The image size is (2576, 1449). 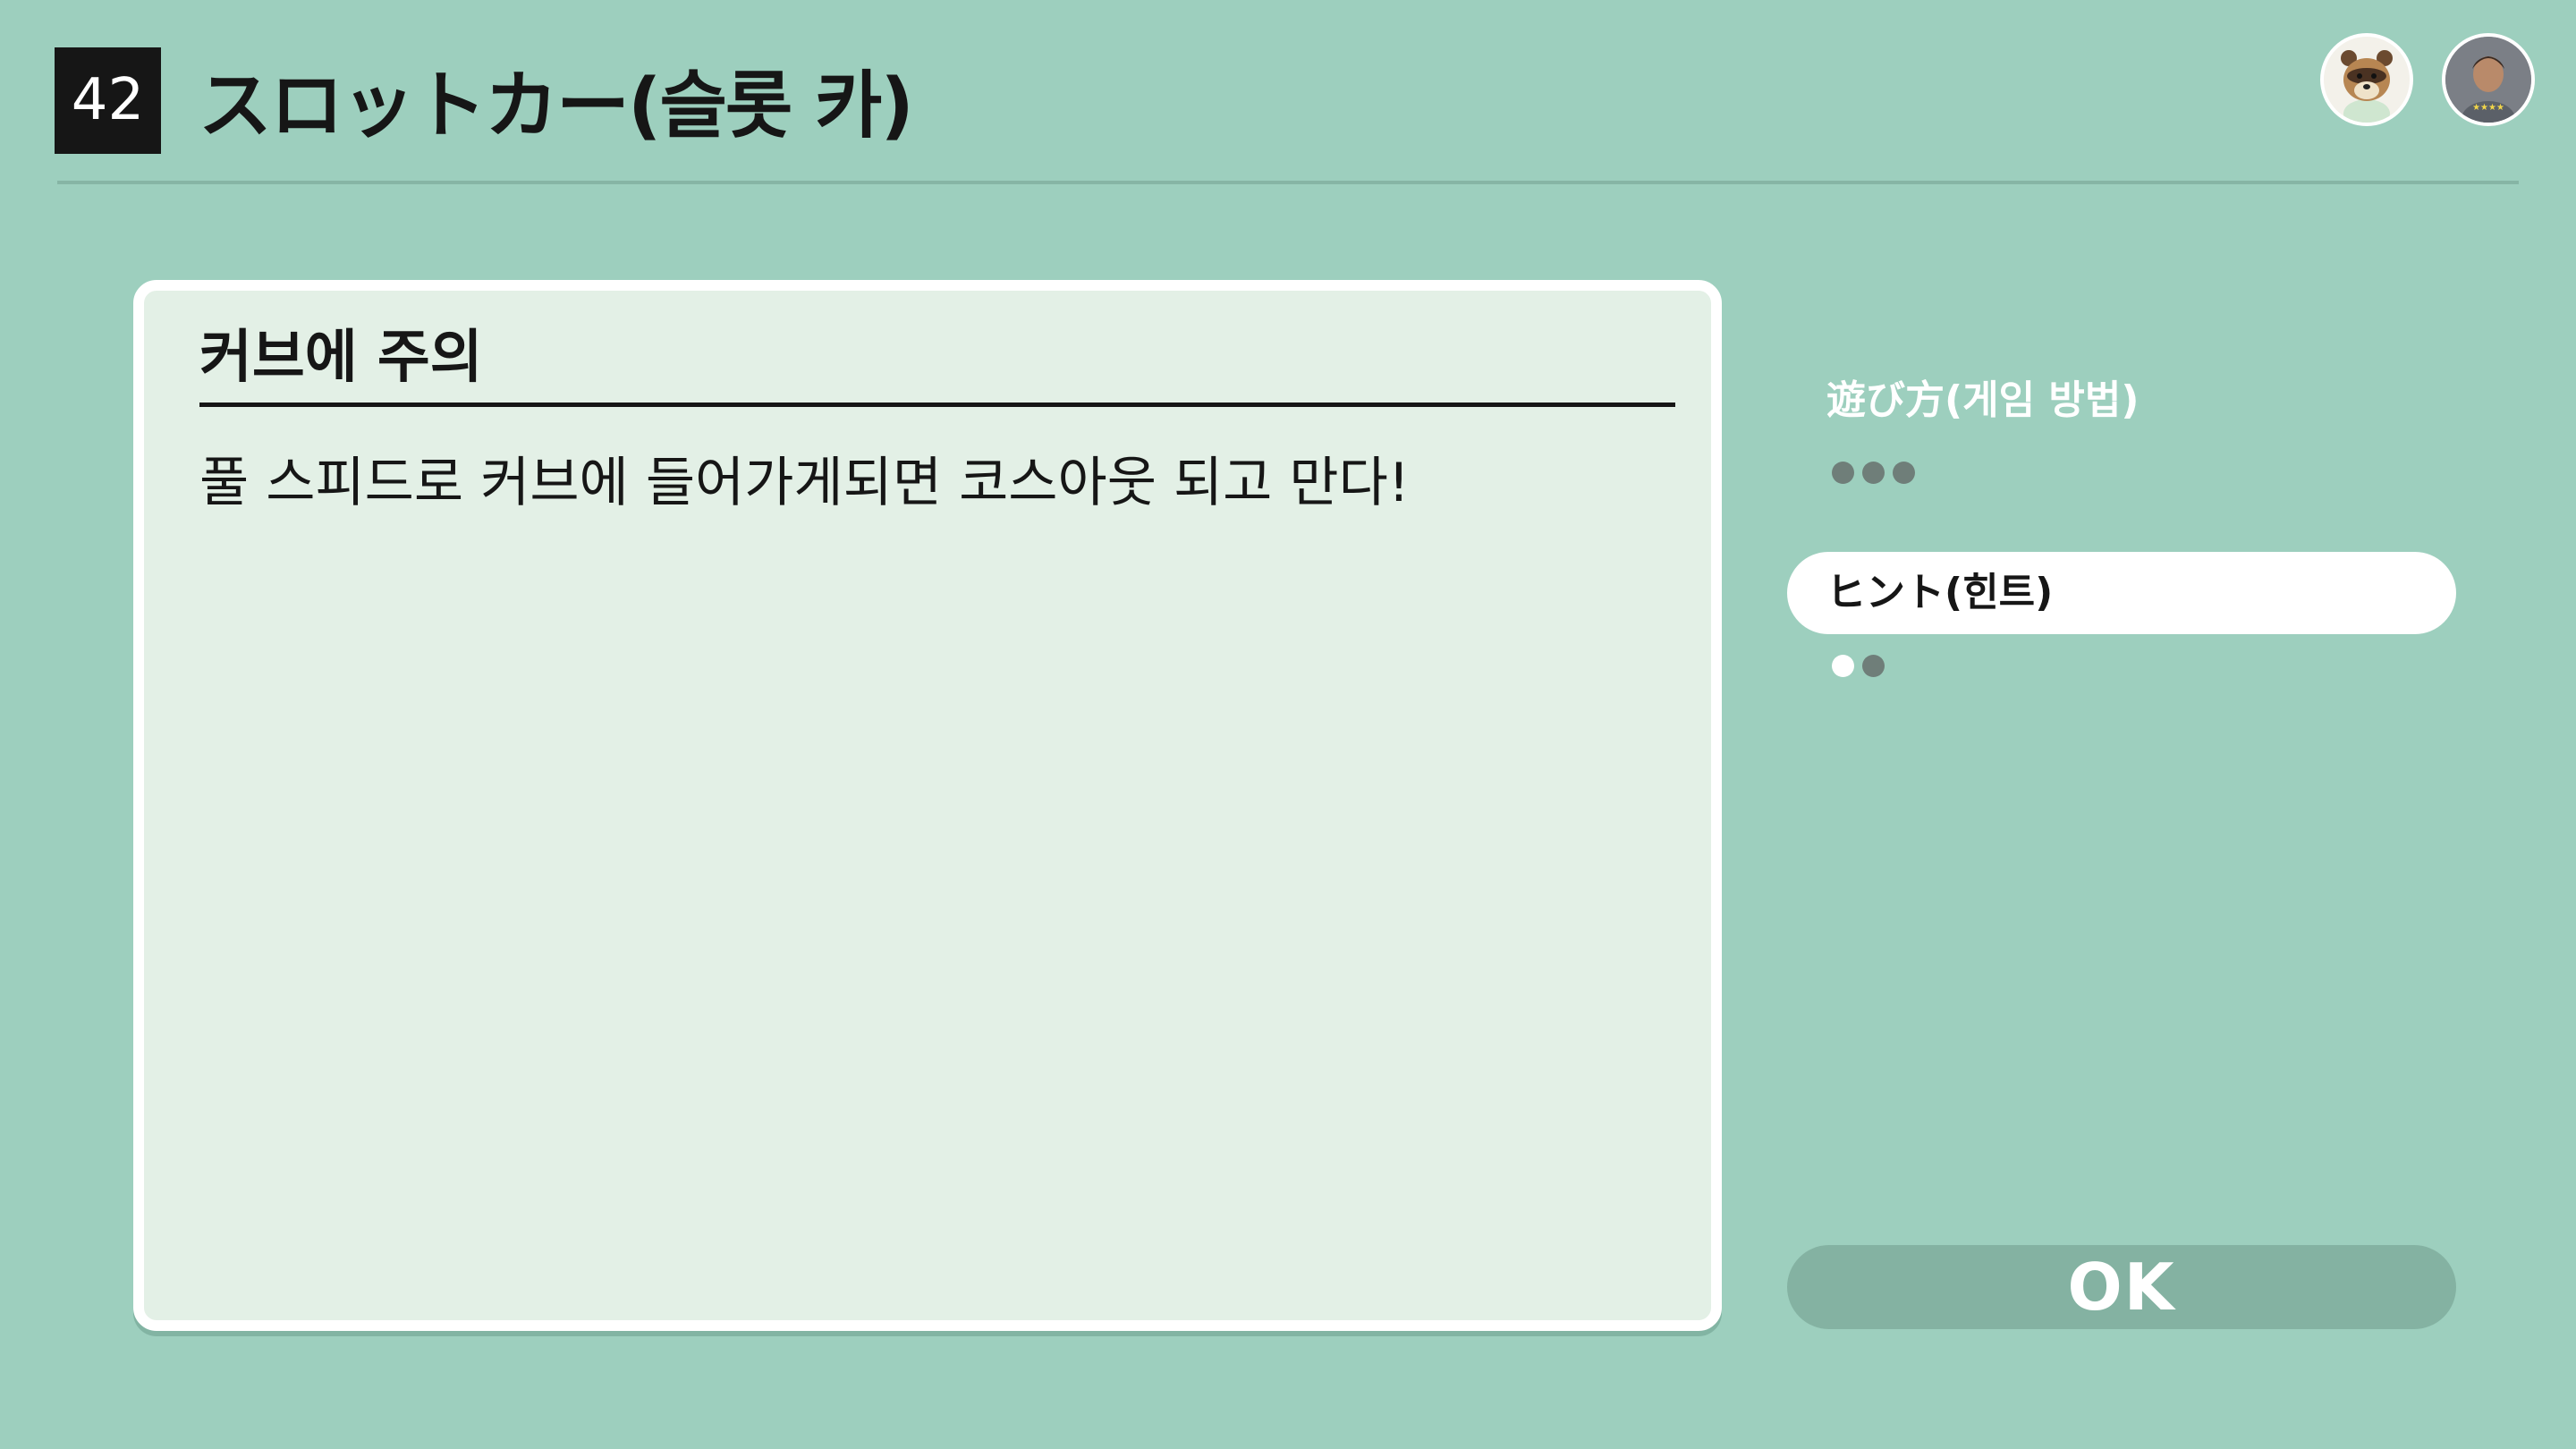 What do you see at coordinates (1858, 666) in the screenshot?
I see `hints-page-dots` at bounding box center [1858, 666].